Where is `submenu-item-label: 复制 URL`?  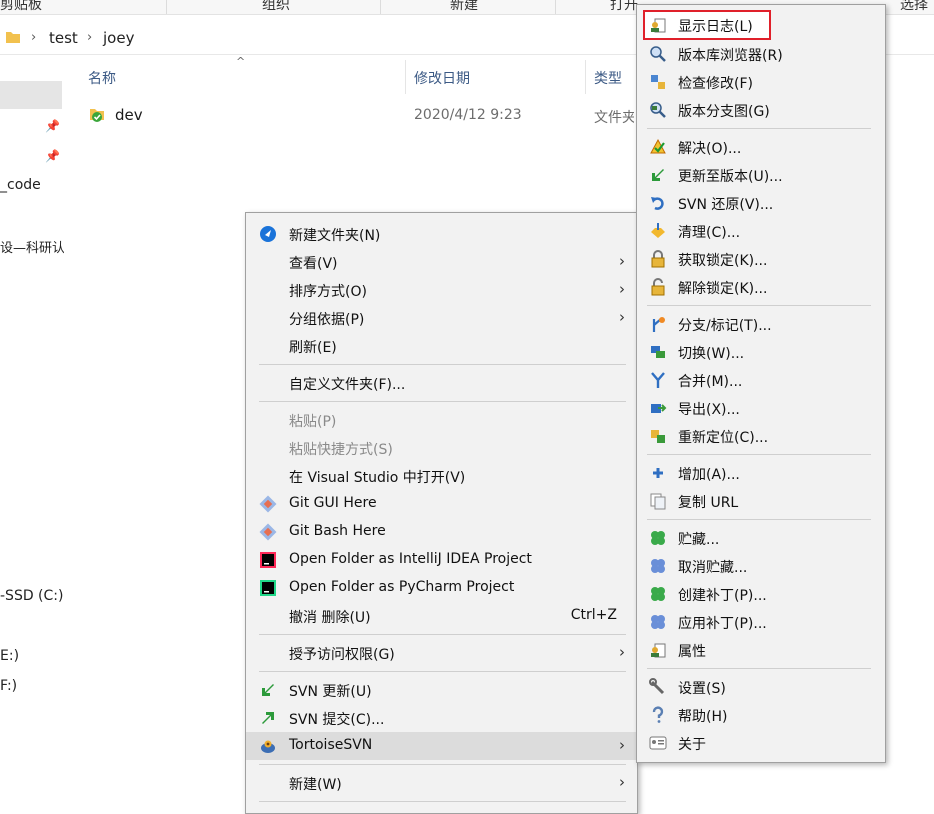 submenu-item-label: 复制 URL is located at coordinates (708, 503).